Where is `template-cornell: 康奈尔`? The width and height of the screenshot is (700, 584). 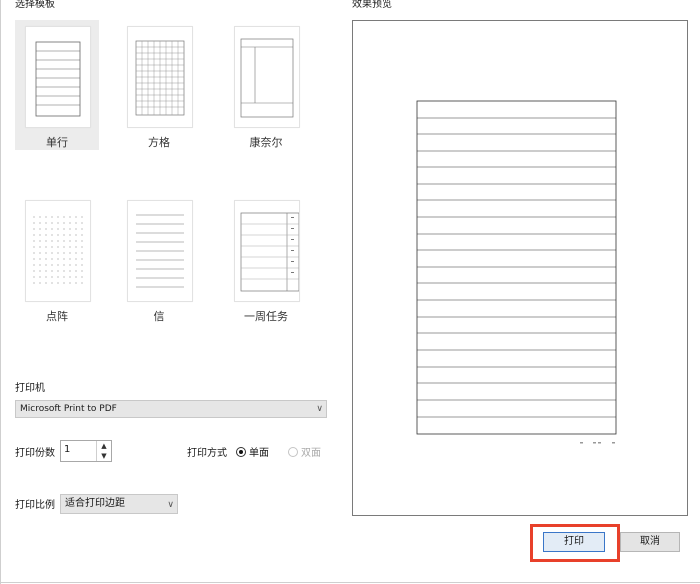
template-cornell: 康奈尔 is located at coordinates (266, 85).